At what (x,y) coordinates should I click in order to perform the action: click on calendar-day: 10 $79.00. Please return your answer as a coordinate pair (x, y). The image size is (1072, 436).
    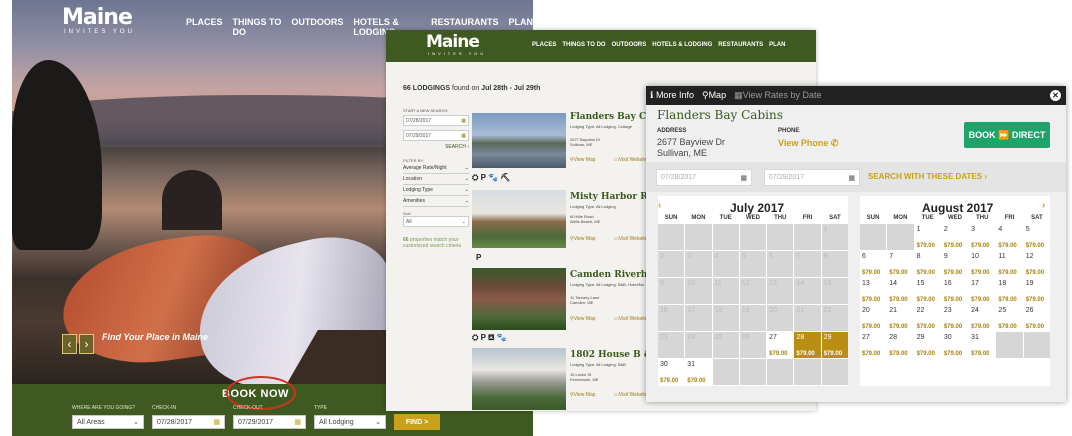
    Looking at the image, I should click on (982, 264).